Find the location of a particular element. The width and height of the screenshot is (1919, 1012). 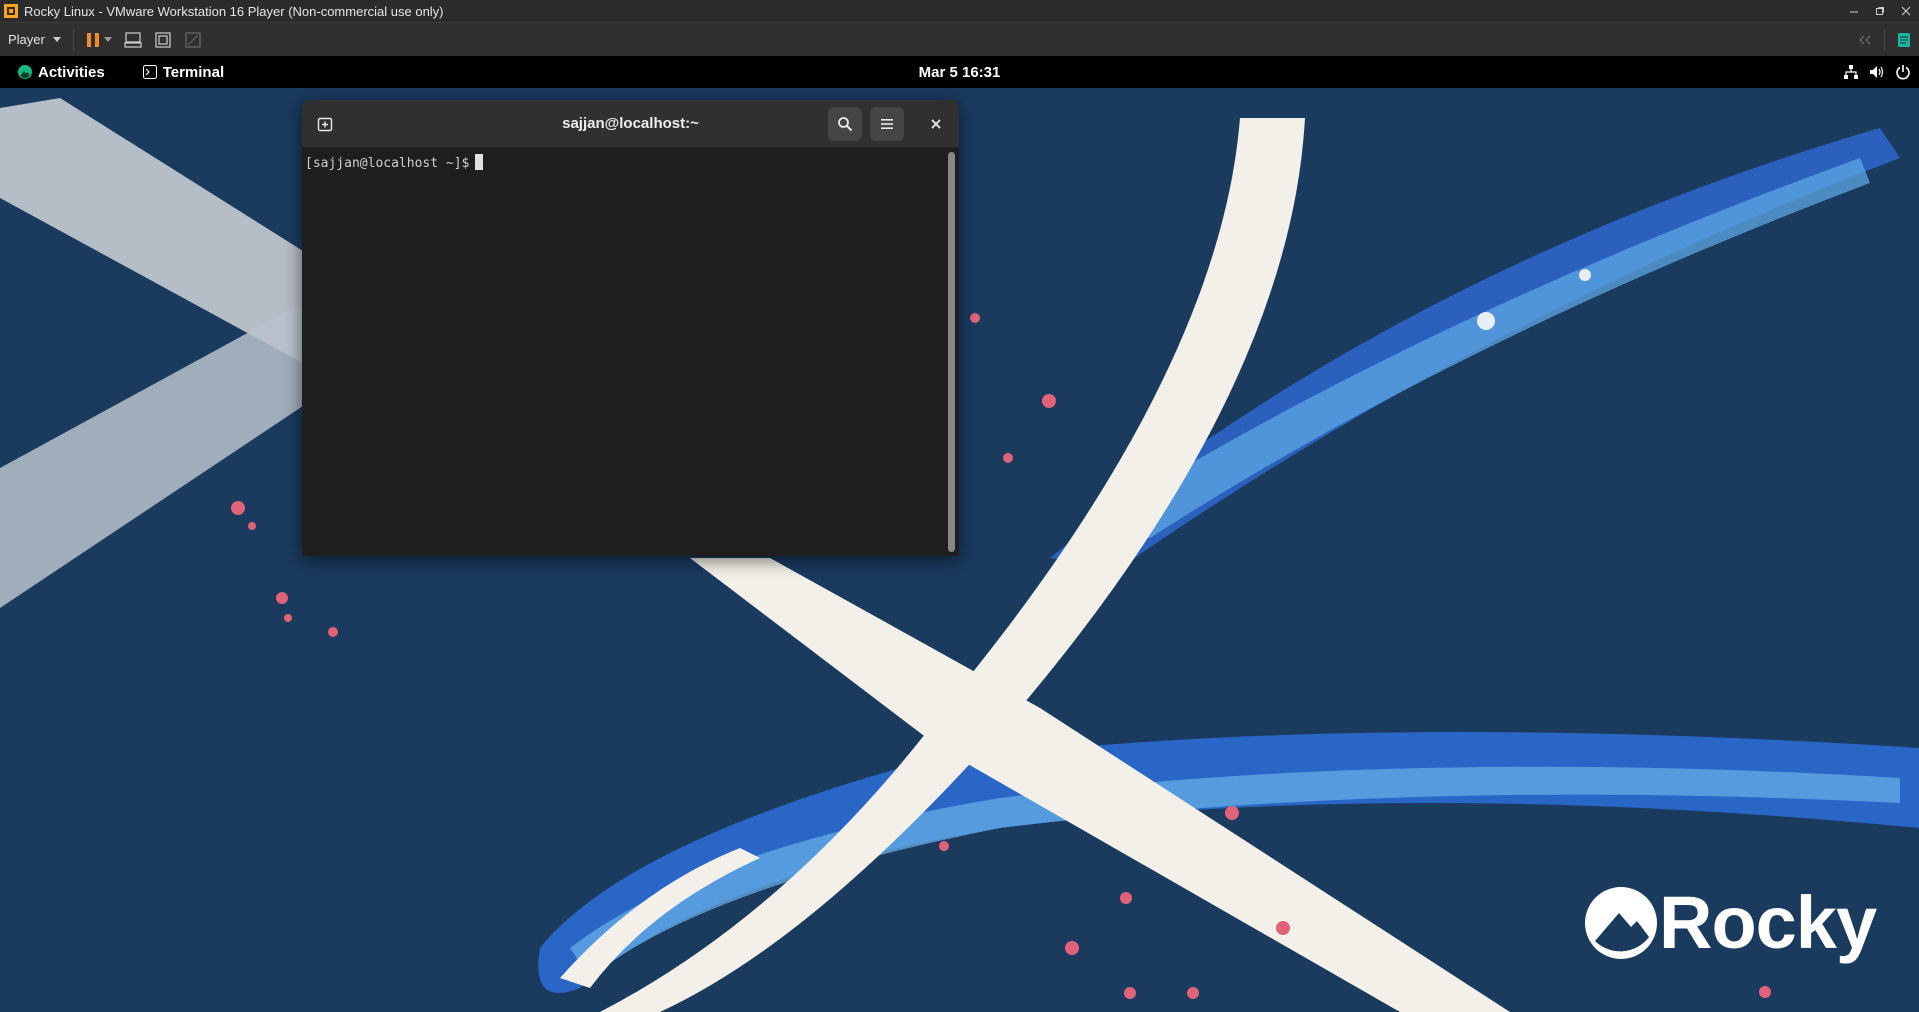

rocky-wordmark: Rocky is located at coordinates (1768, 922).